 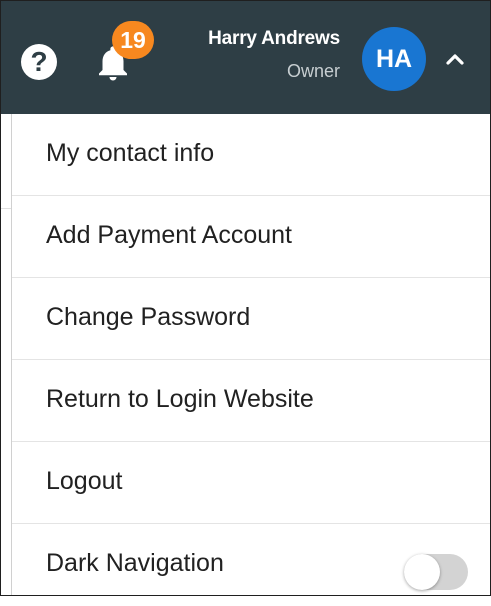 I want to click on menu-item-label: Return to Login Website, so click(x=180, y=399).